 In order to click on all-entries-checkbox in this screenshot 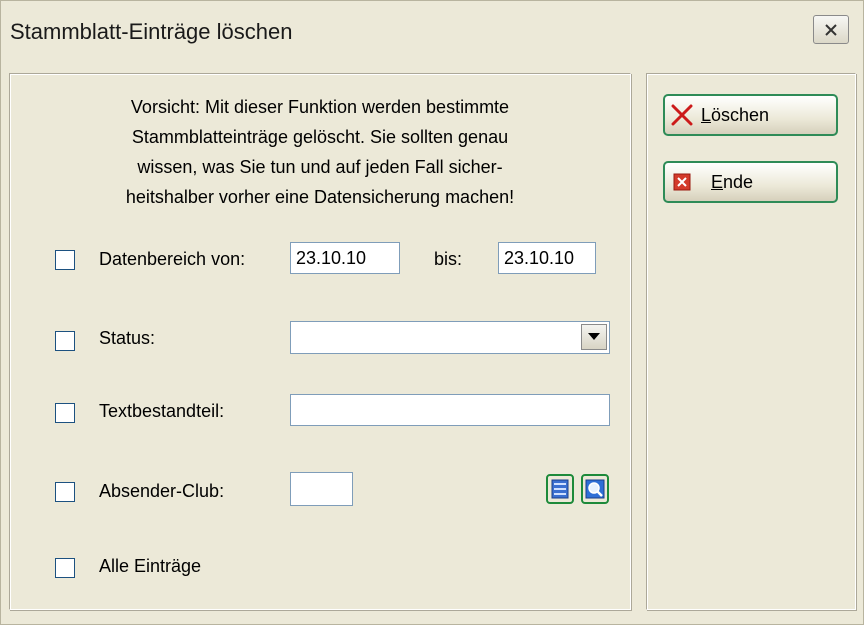, I will do `click(65, 568)`.